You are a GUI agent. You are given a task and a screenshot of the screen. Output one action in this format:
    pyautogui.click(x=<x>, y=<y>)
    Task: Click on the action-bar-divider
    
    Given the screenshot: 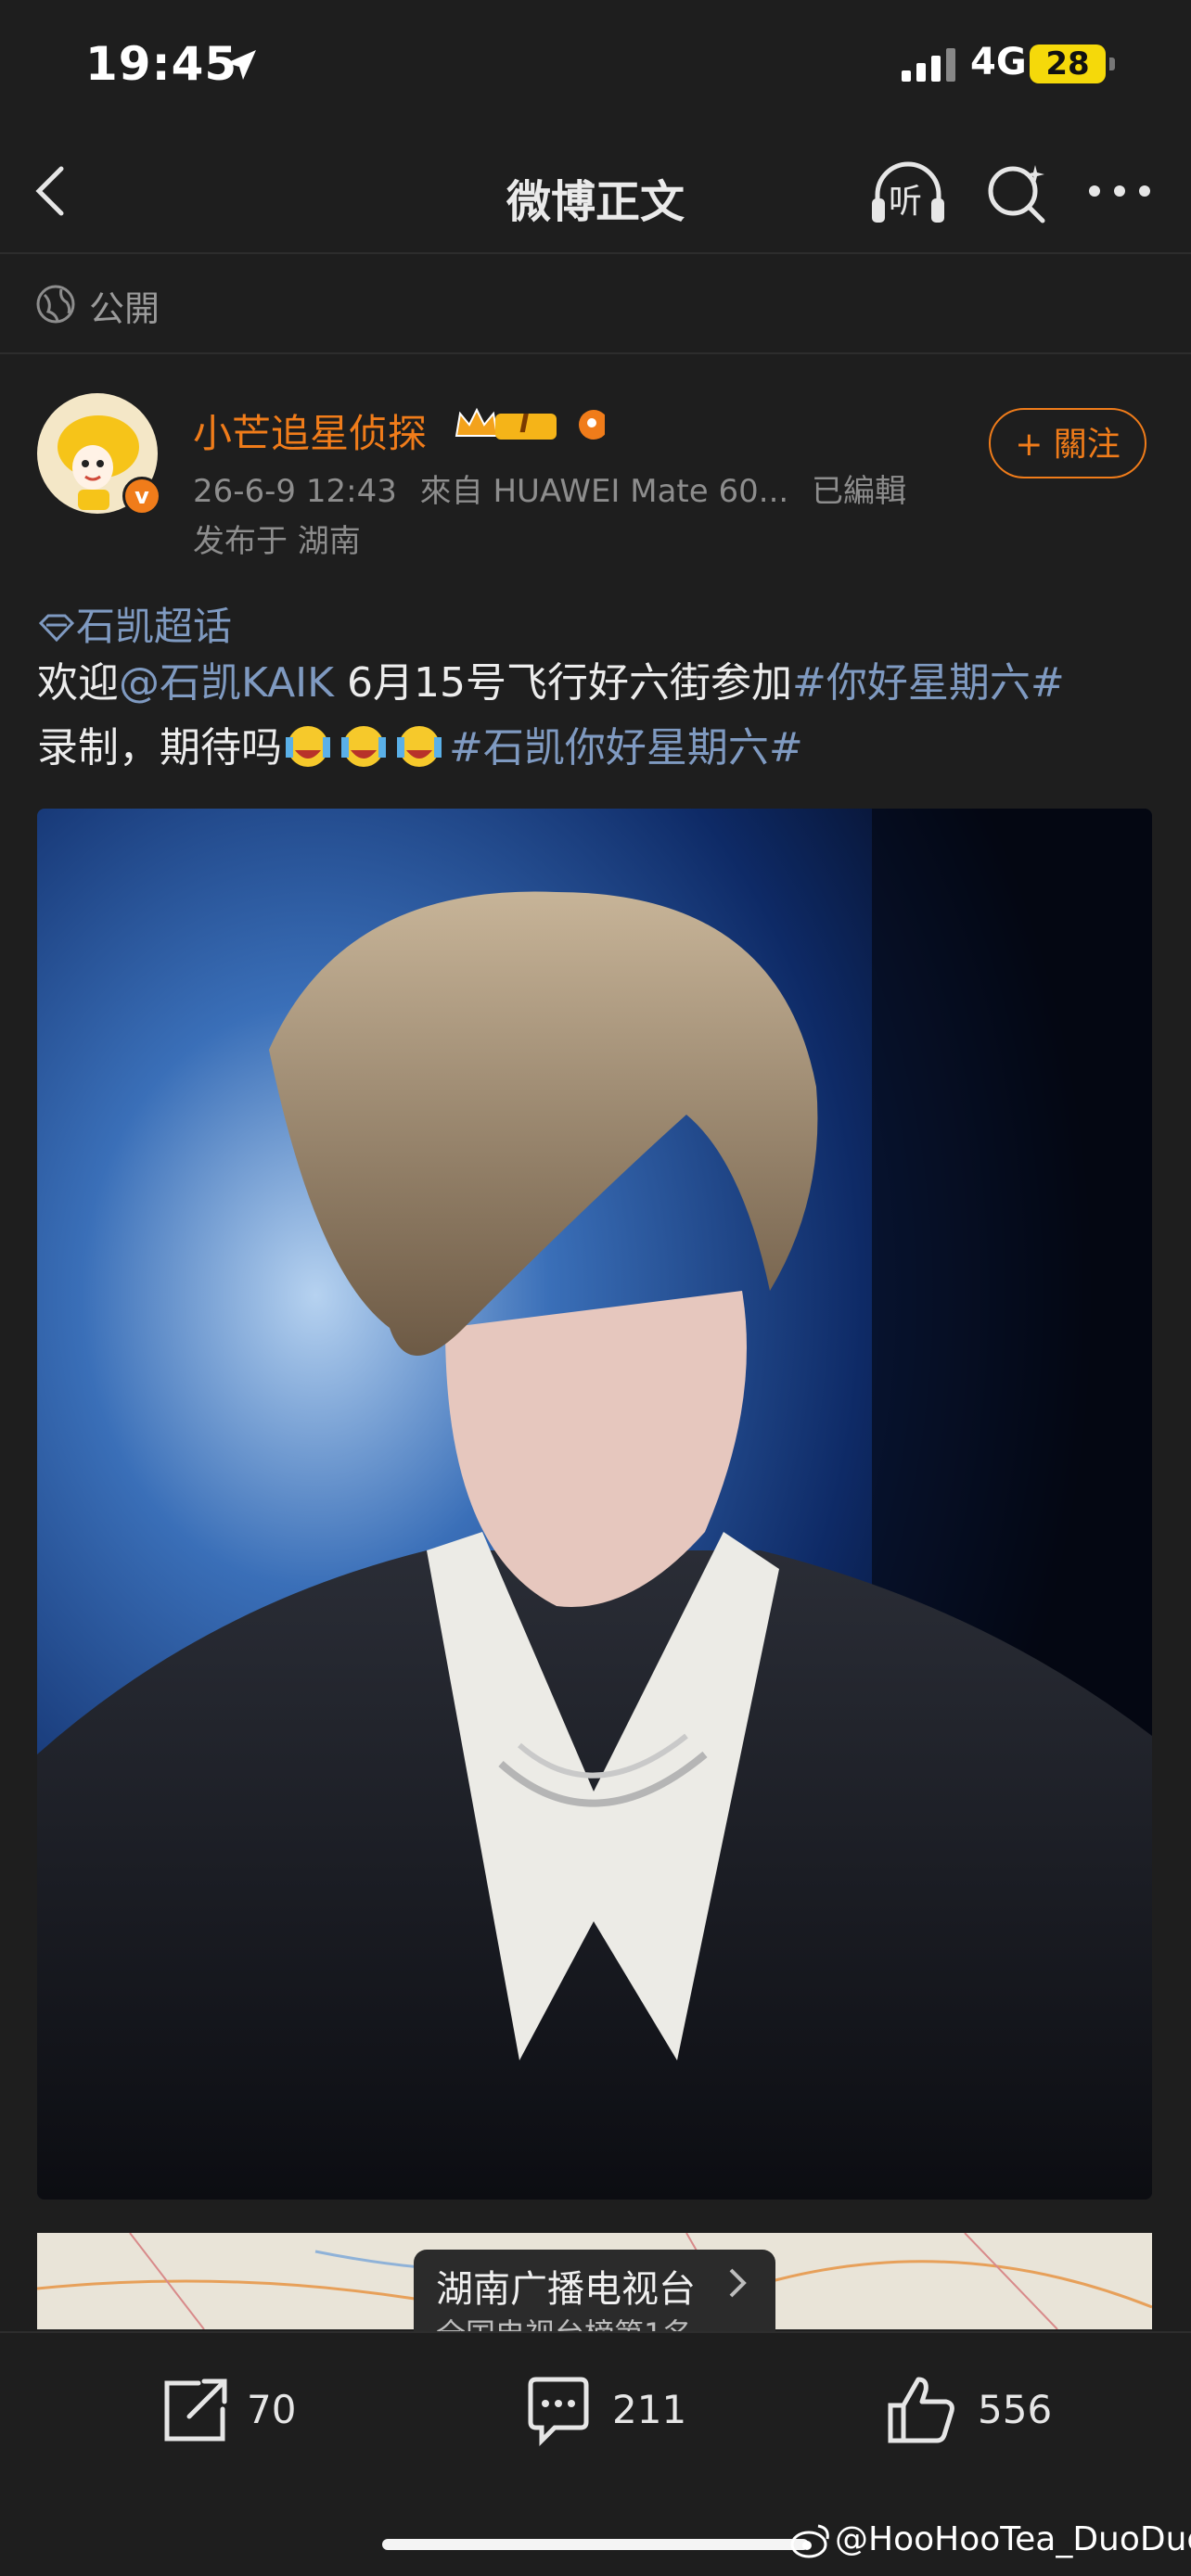 What is the action you would take?
    pyautogui.click(x=595, y=2332)
    